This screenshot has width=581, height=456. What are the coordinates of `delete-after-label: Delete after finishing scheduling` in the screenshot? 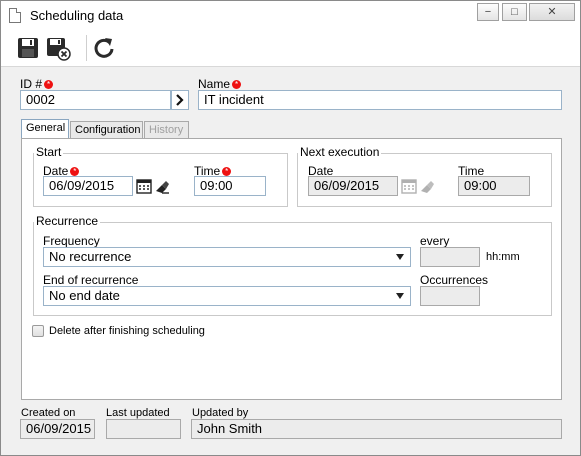 It's located at (127, 331).